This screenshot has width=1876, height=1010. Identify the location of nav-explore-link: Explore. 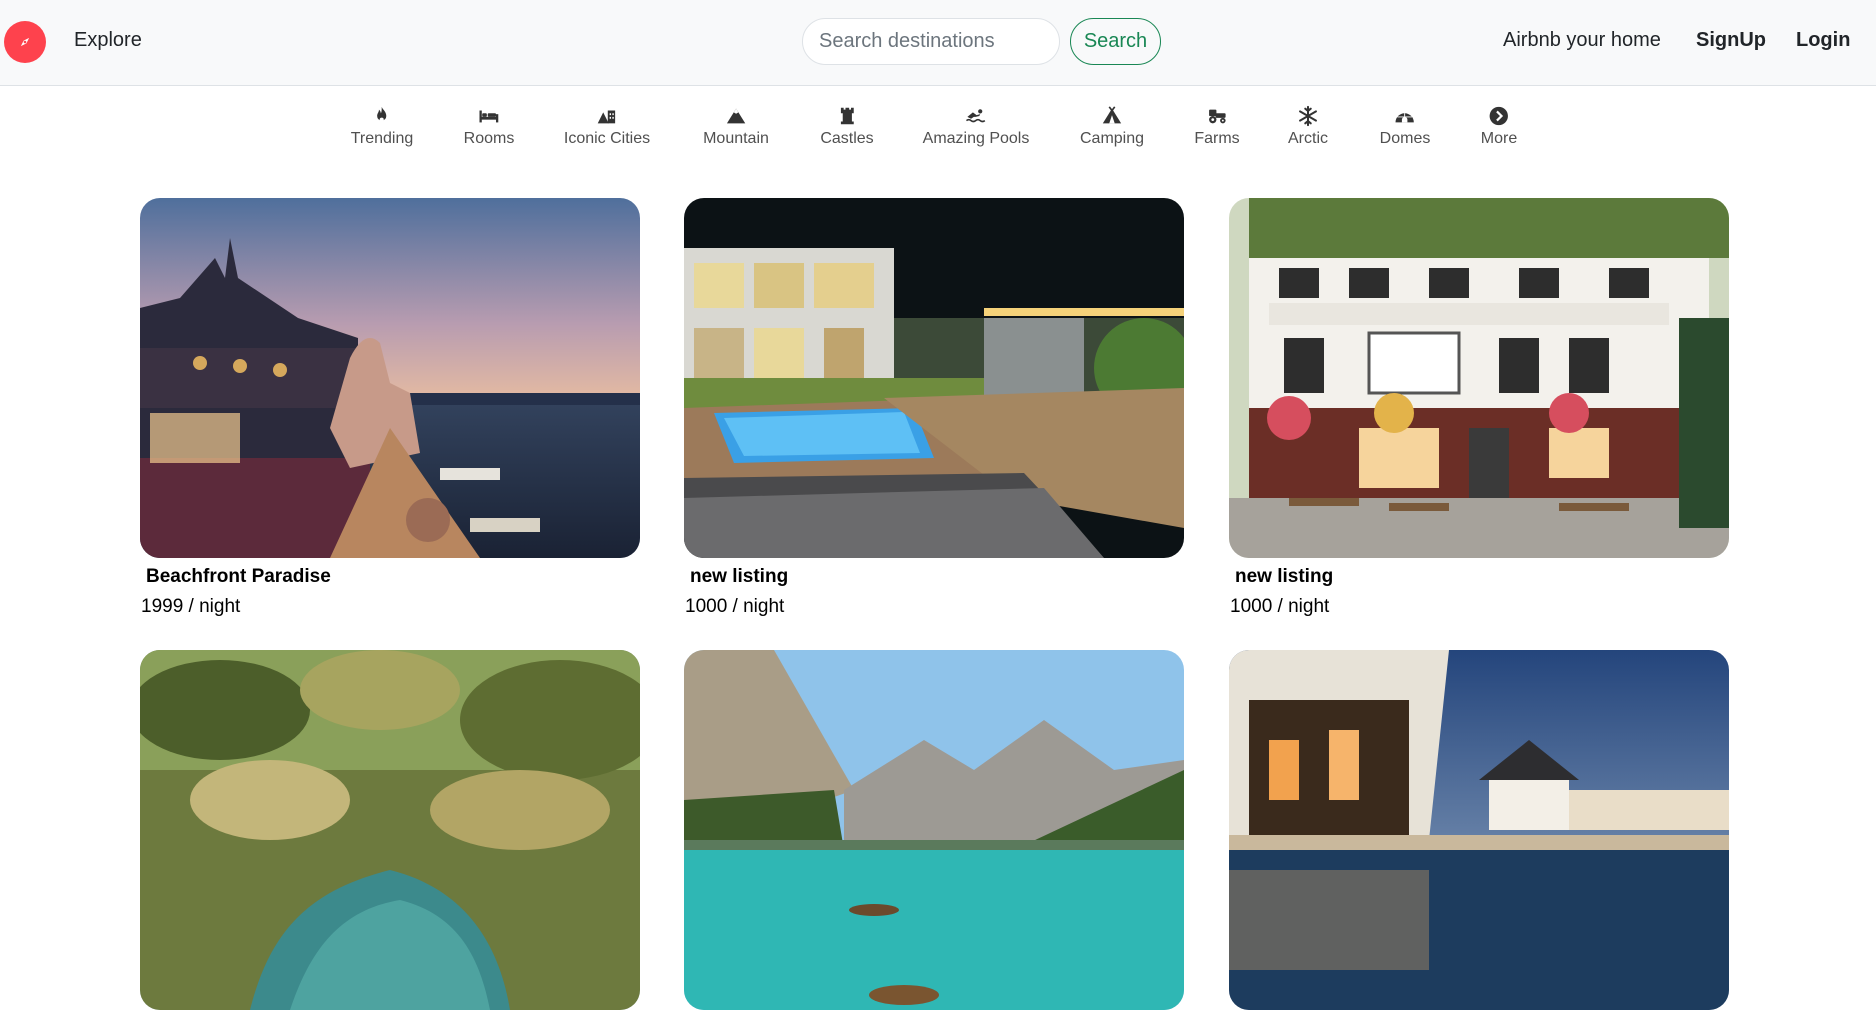
(108, 40).